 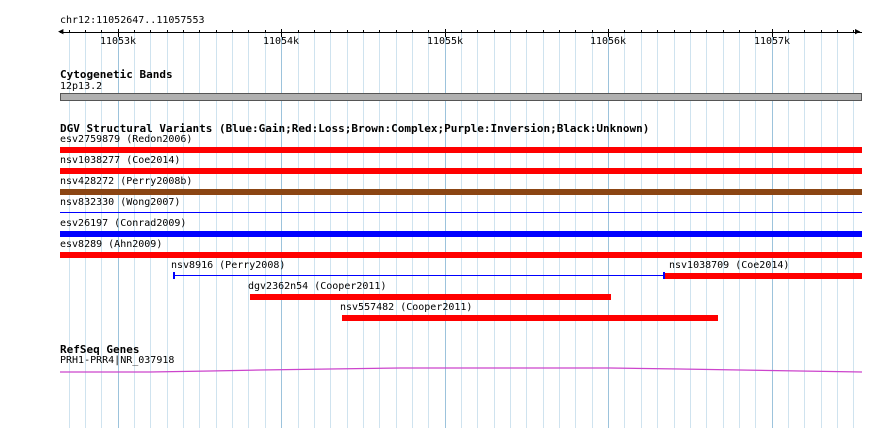 What do you see at coordinates (406, 307) in the screenshot?
I see `variant-label: nsv557482 (Cooper2011)` at bounding box center [406, 307].